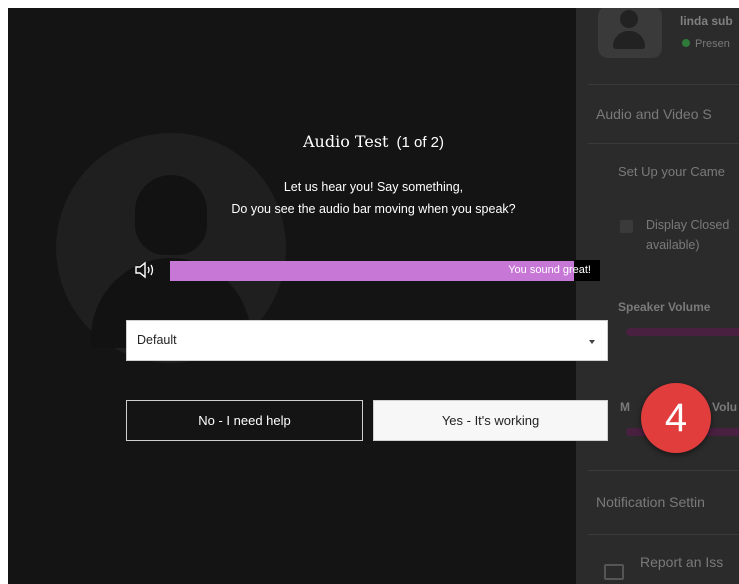 Image resolution: width=739 pixels, height=584 pixels. I want to click on user-name: linda sub, so click(706, 21).